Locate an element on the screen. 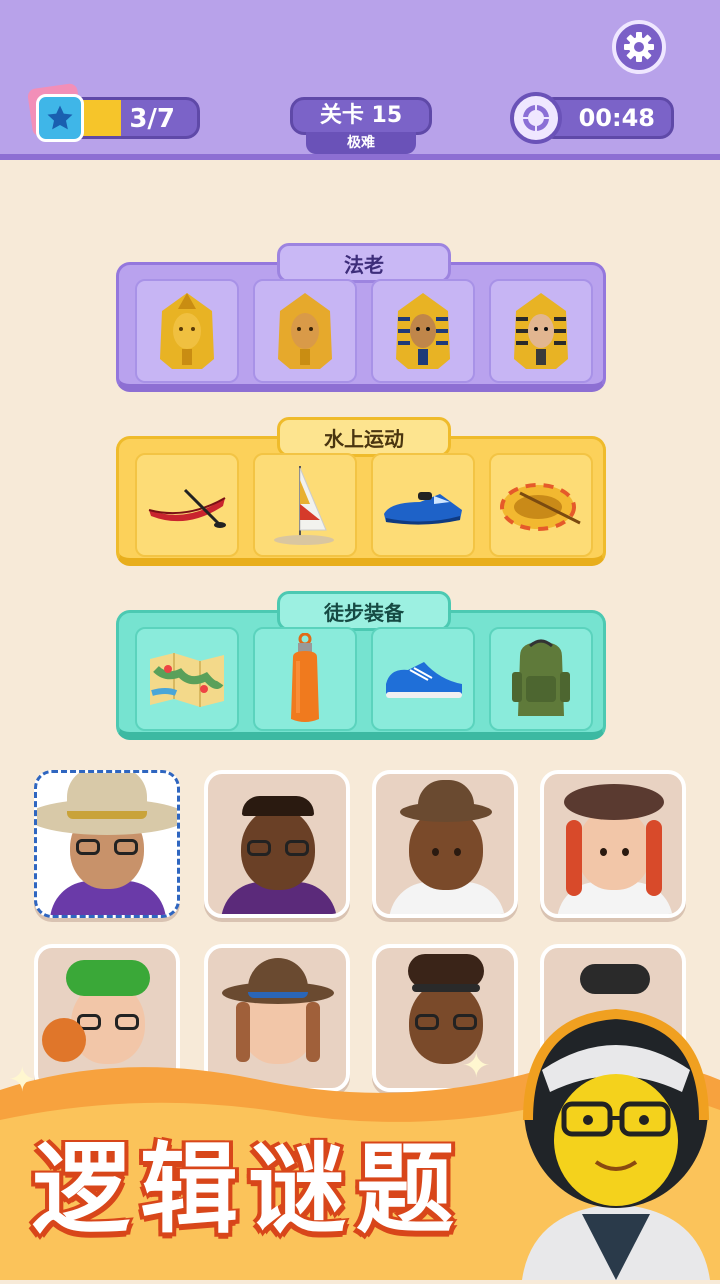  category-label: 徒步装备 is located at coordinates (364, 611).